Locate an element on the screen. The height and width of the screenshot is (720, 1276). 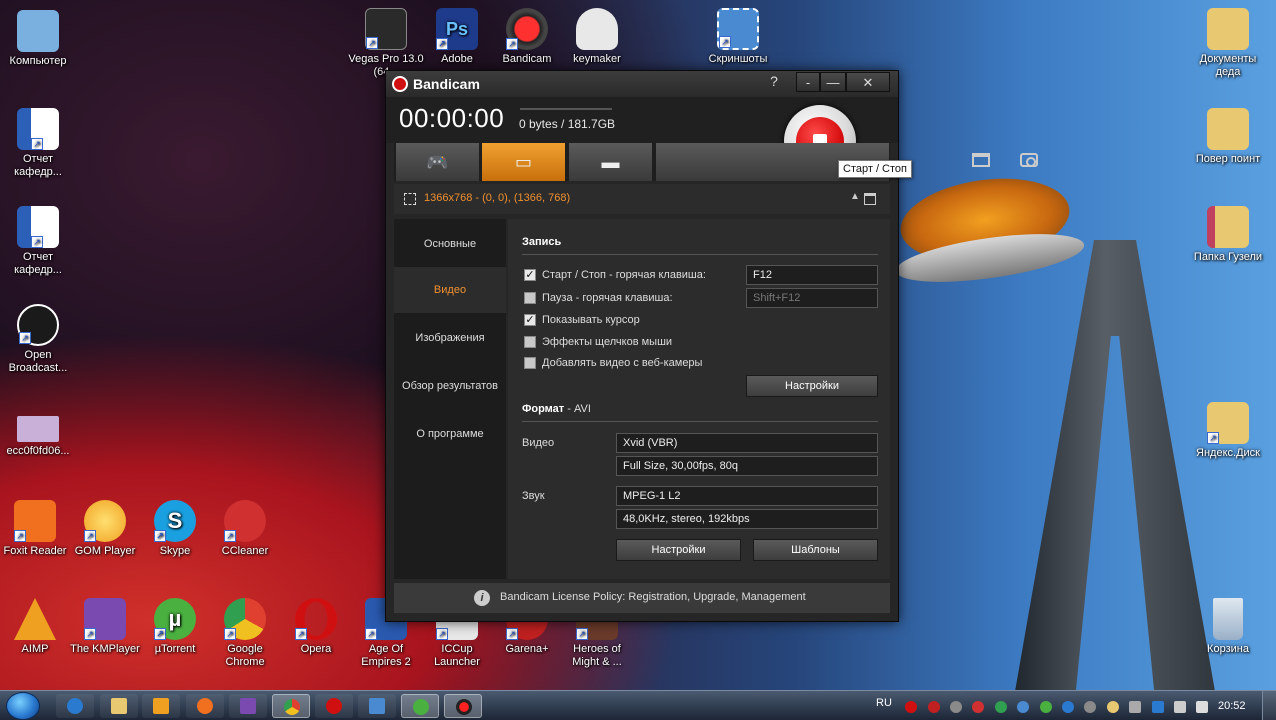
taskbar-kmplayer is located at coordinates (248, 706).